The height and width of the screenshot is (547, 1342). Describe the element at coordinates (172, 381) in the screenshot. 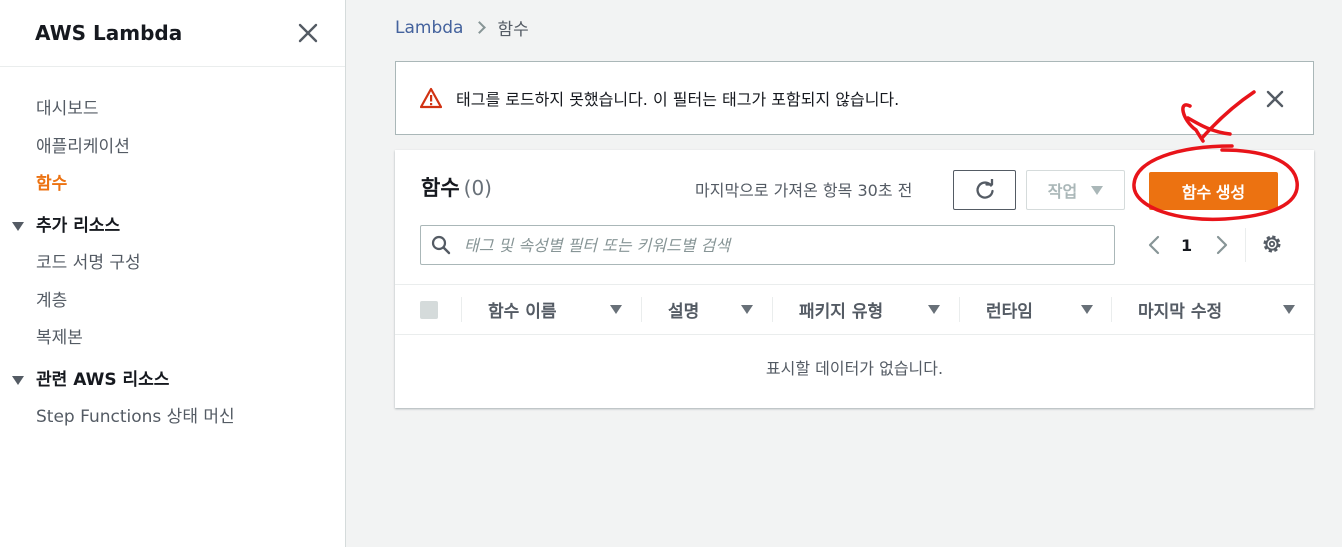

I see `sidebar-section-related-aws-resources: 관련 AWS 리소스` at that location.